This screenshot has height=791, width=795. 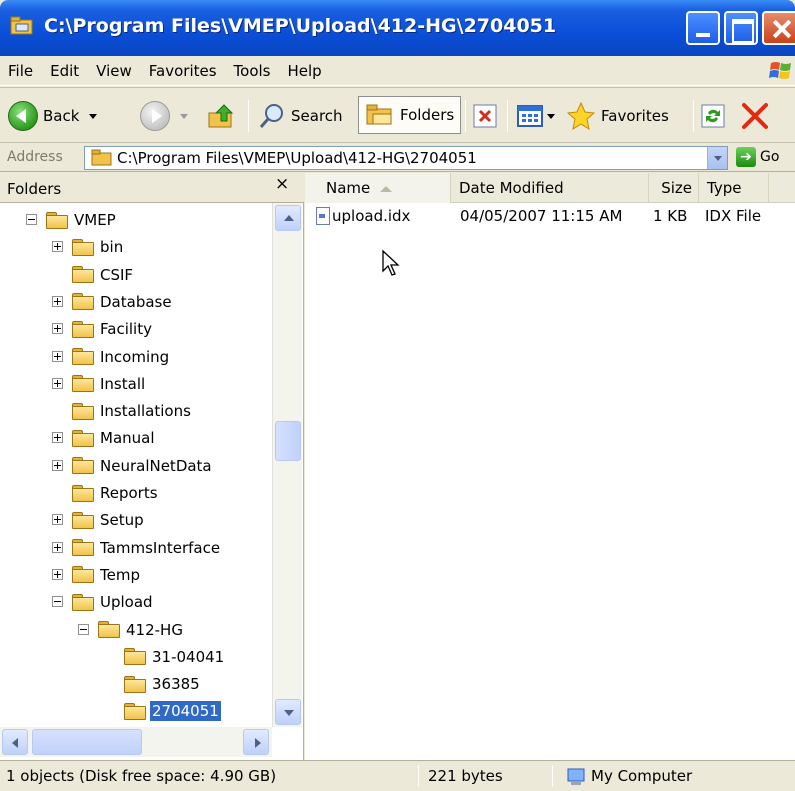 I want to click on menu-favorites: Favorites, so click(x=183, y=71).